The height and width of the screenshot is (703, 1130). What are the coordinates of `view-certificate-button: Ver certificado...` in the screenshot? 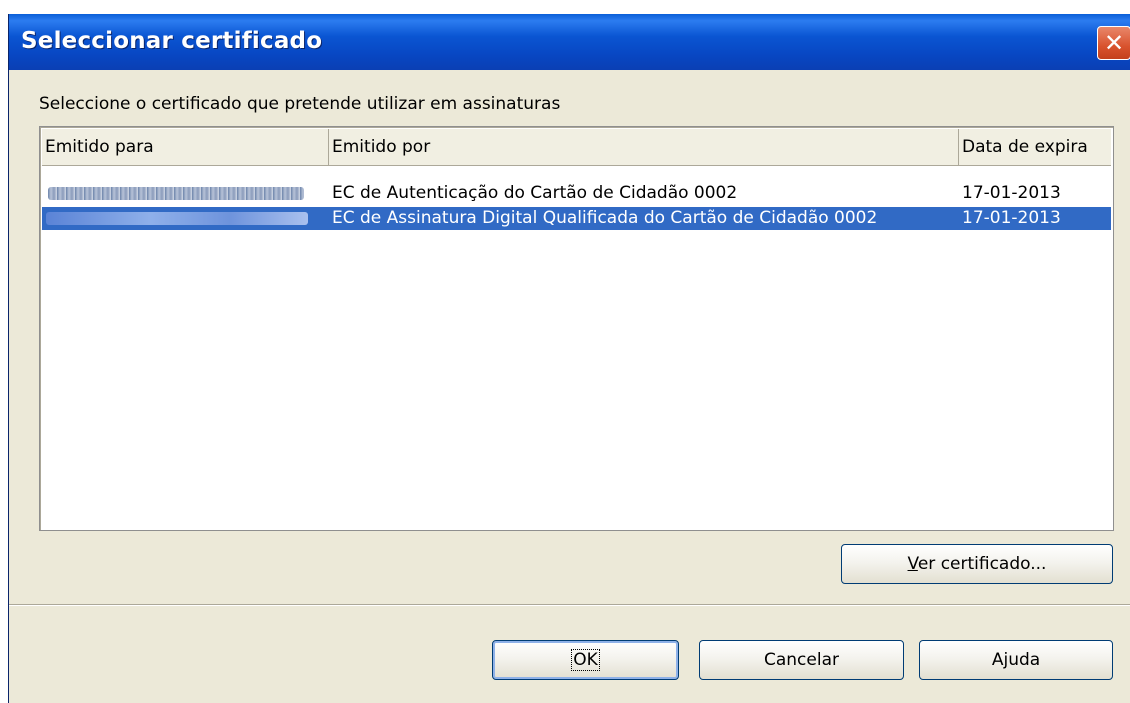 It's located at (977, 564).